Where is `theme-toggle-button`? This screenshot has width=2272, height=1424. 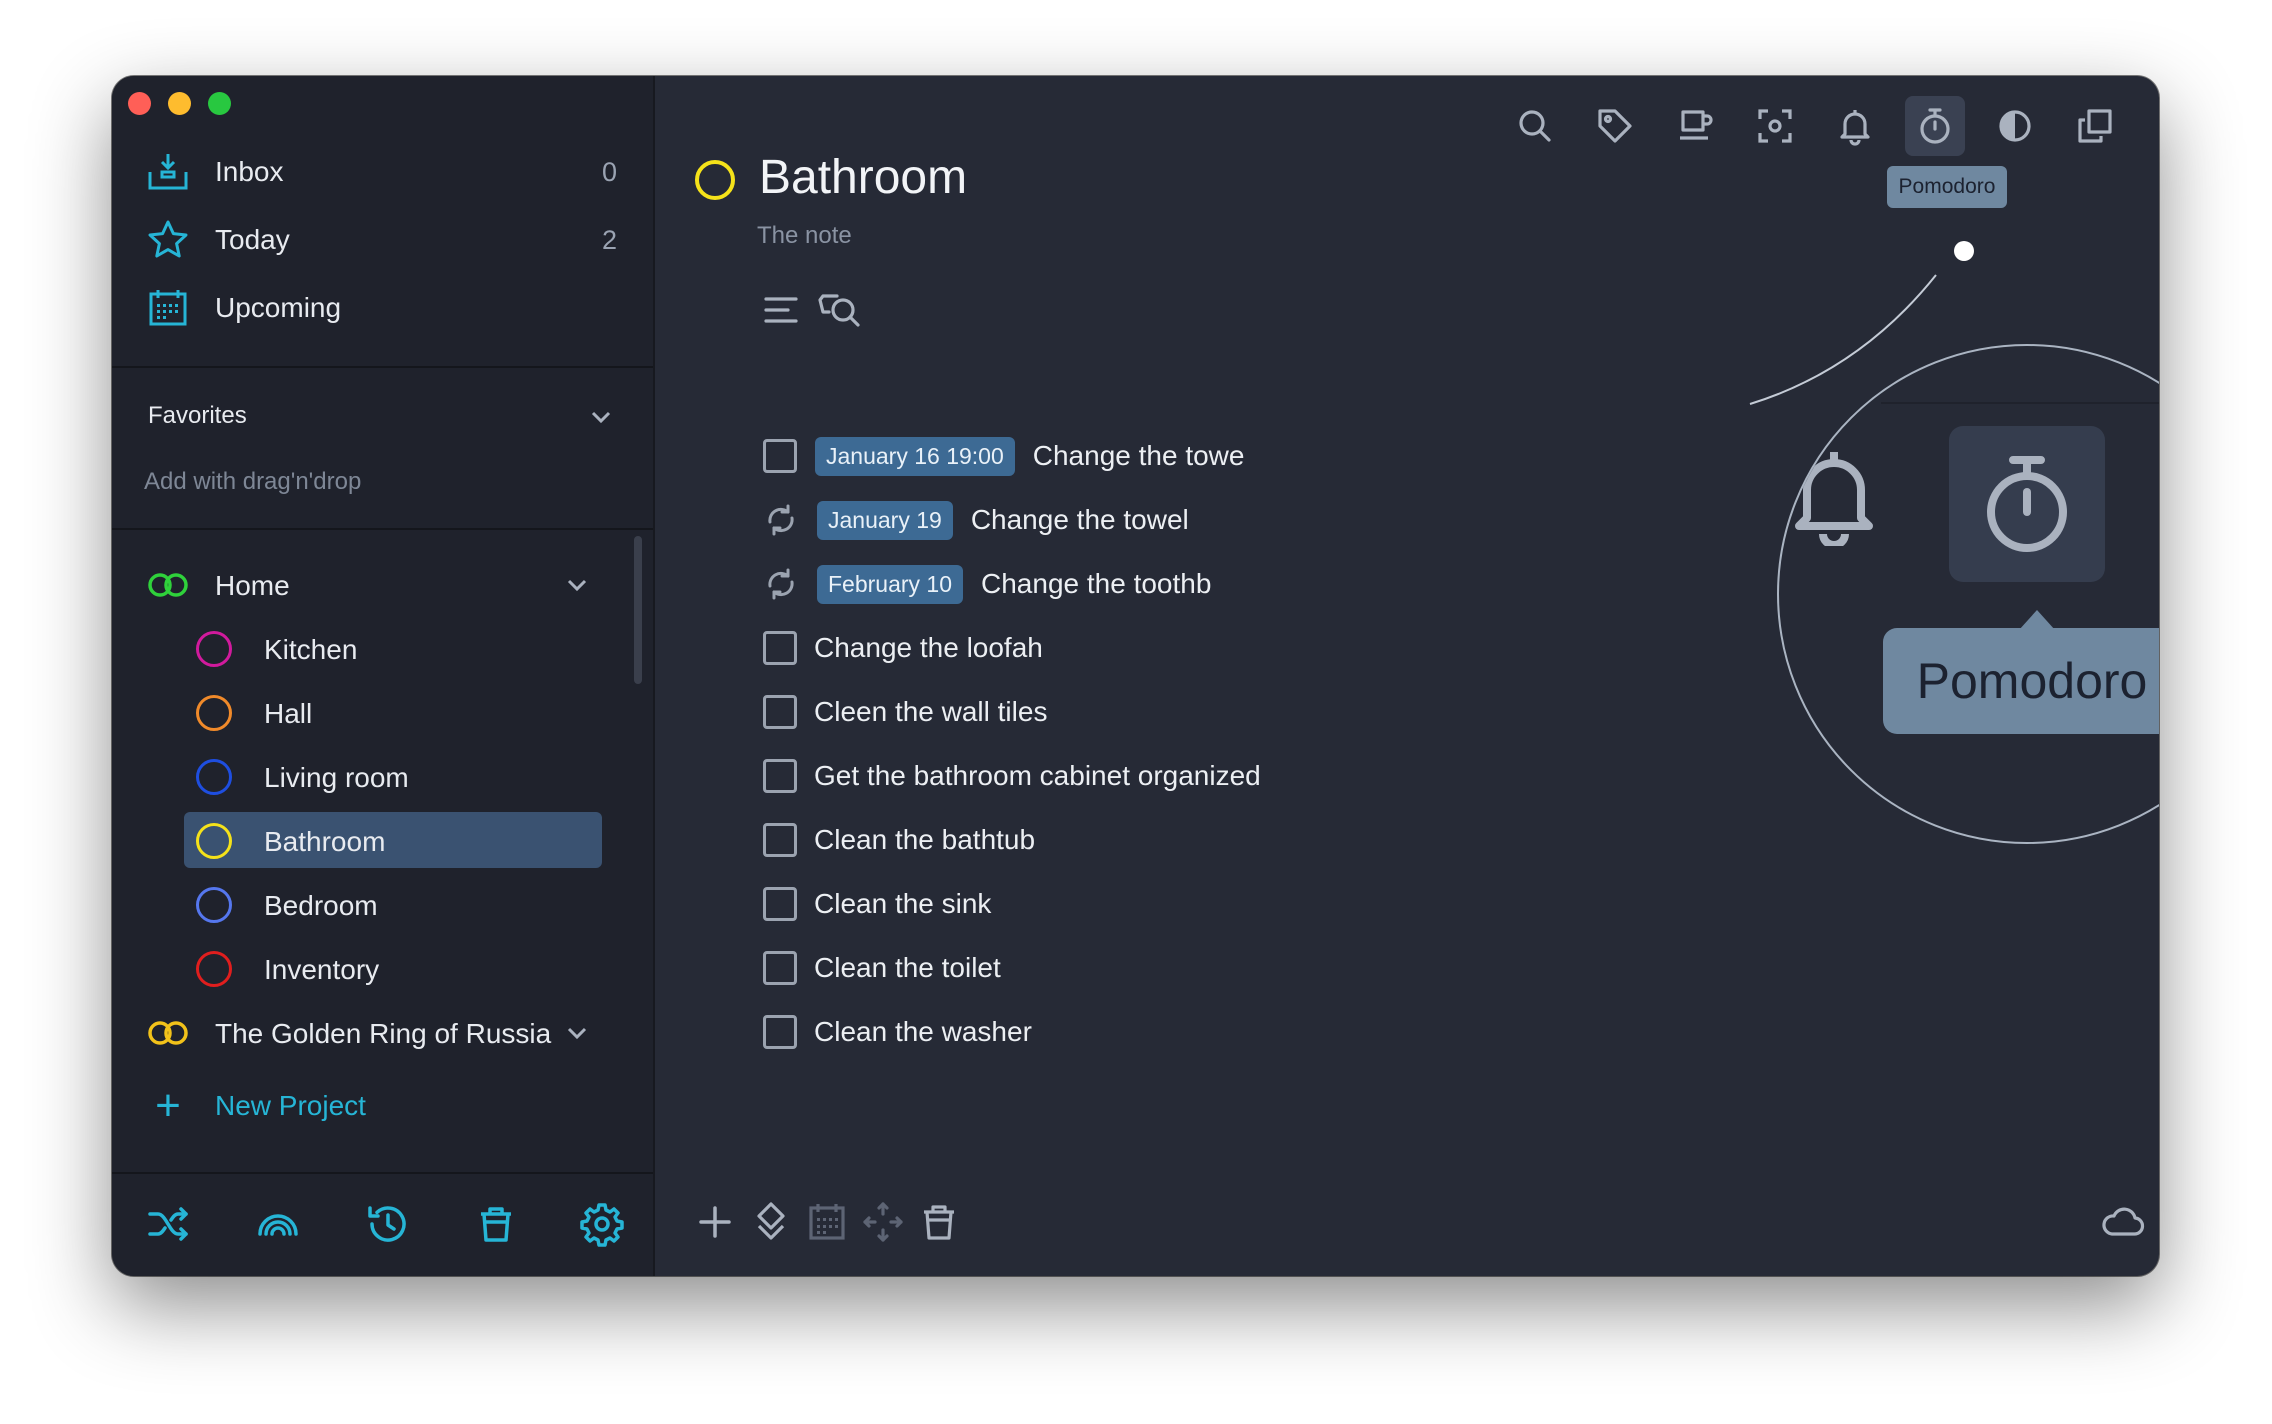
theme-toggle-button is located at coordinates (2015, 126).